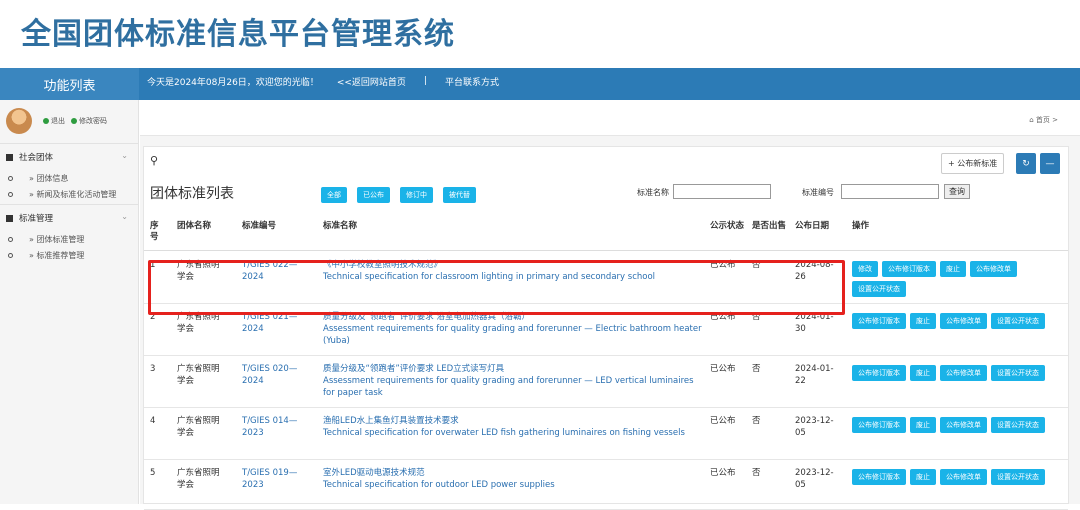  I want to click on collapse-icon: —, so click(1050, 163).